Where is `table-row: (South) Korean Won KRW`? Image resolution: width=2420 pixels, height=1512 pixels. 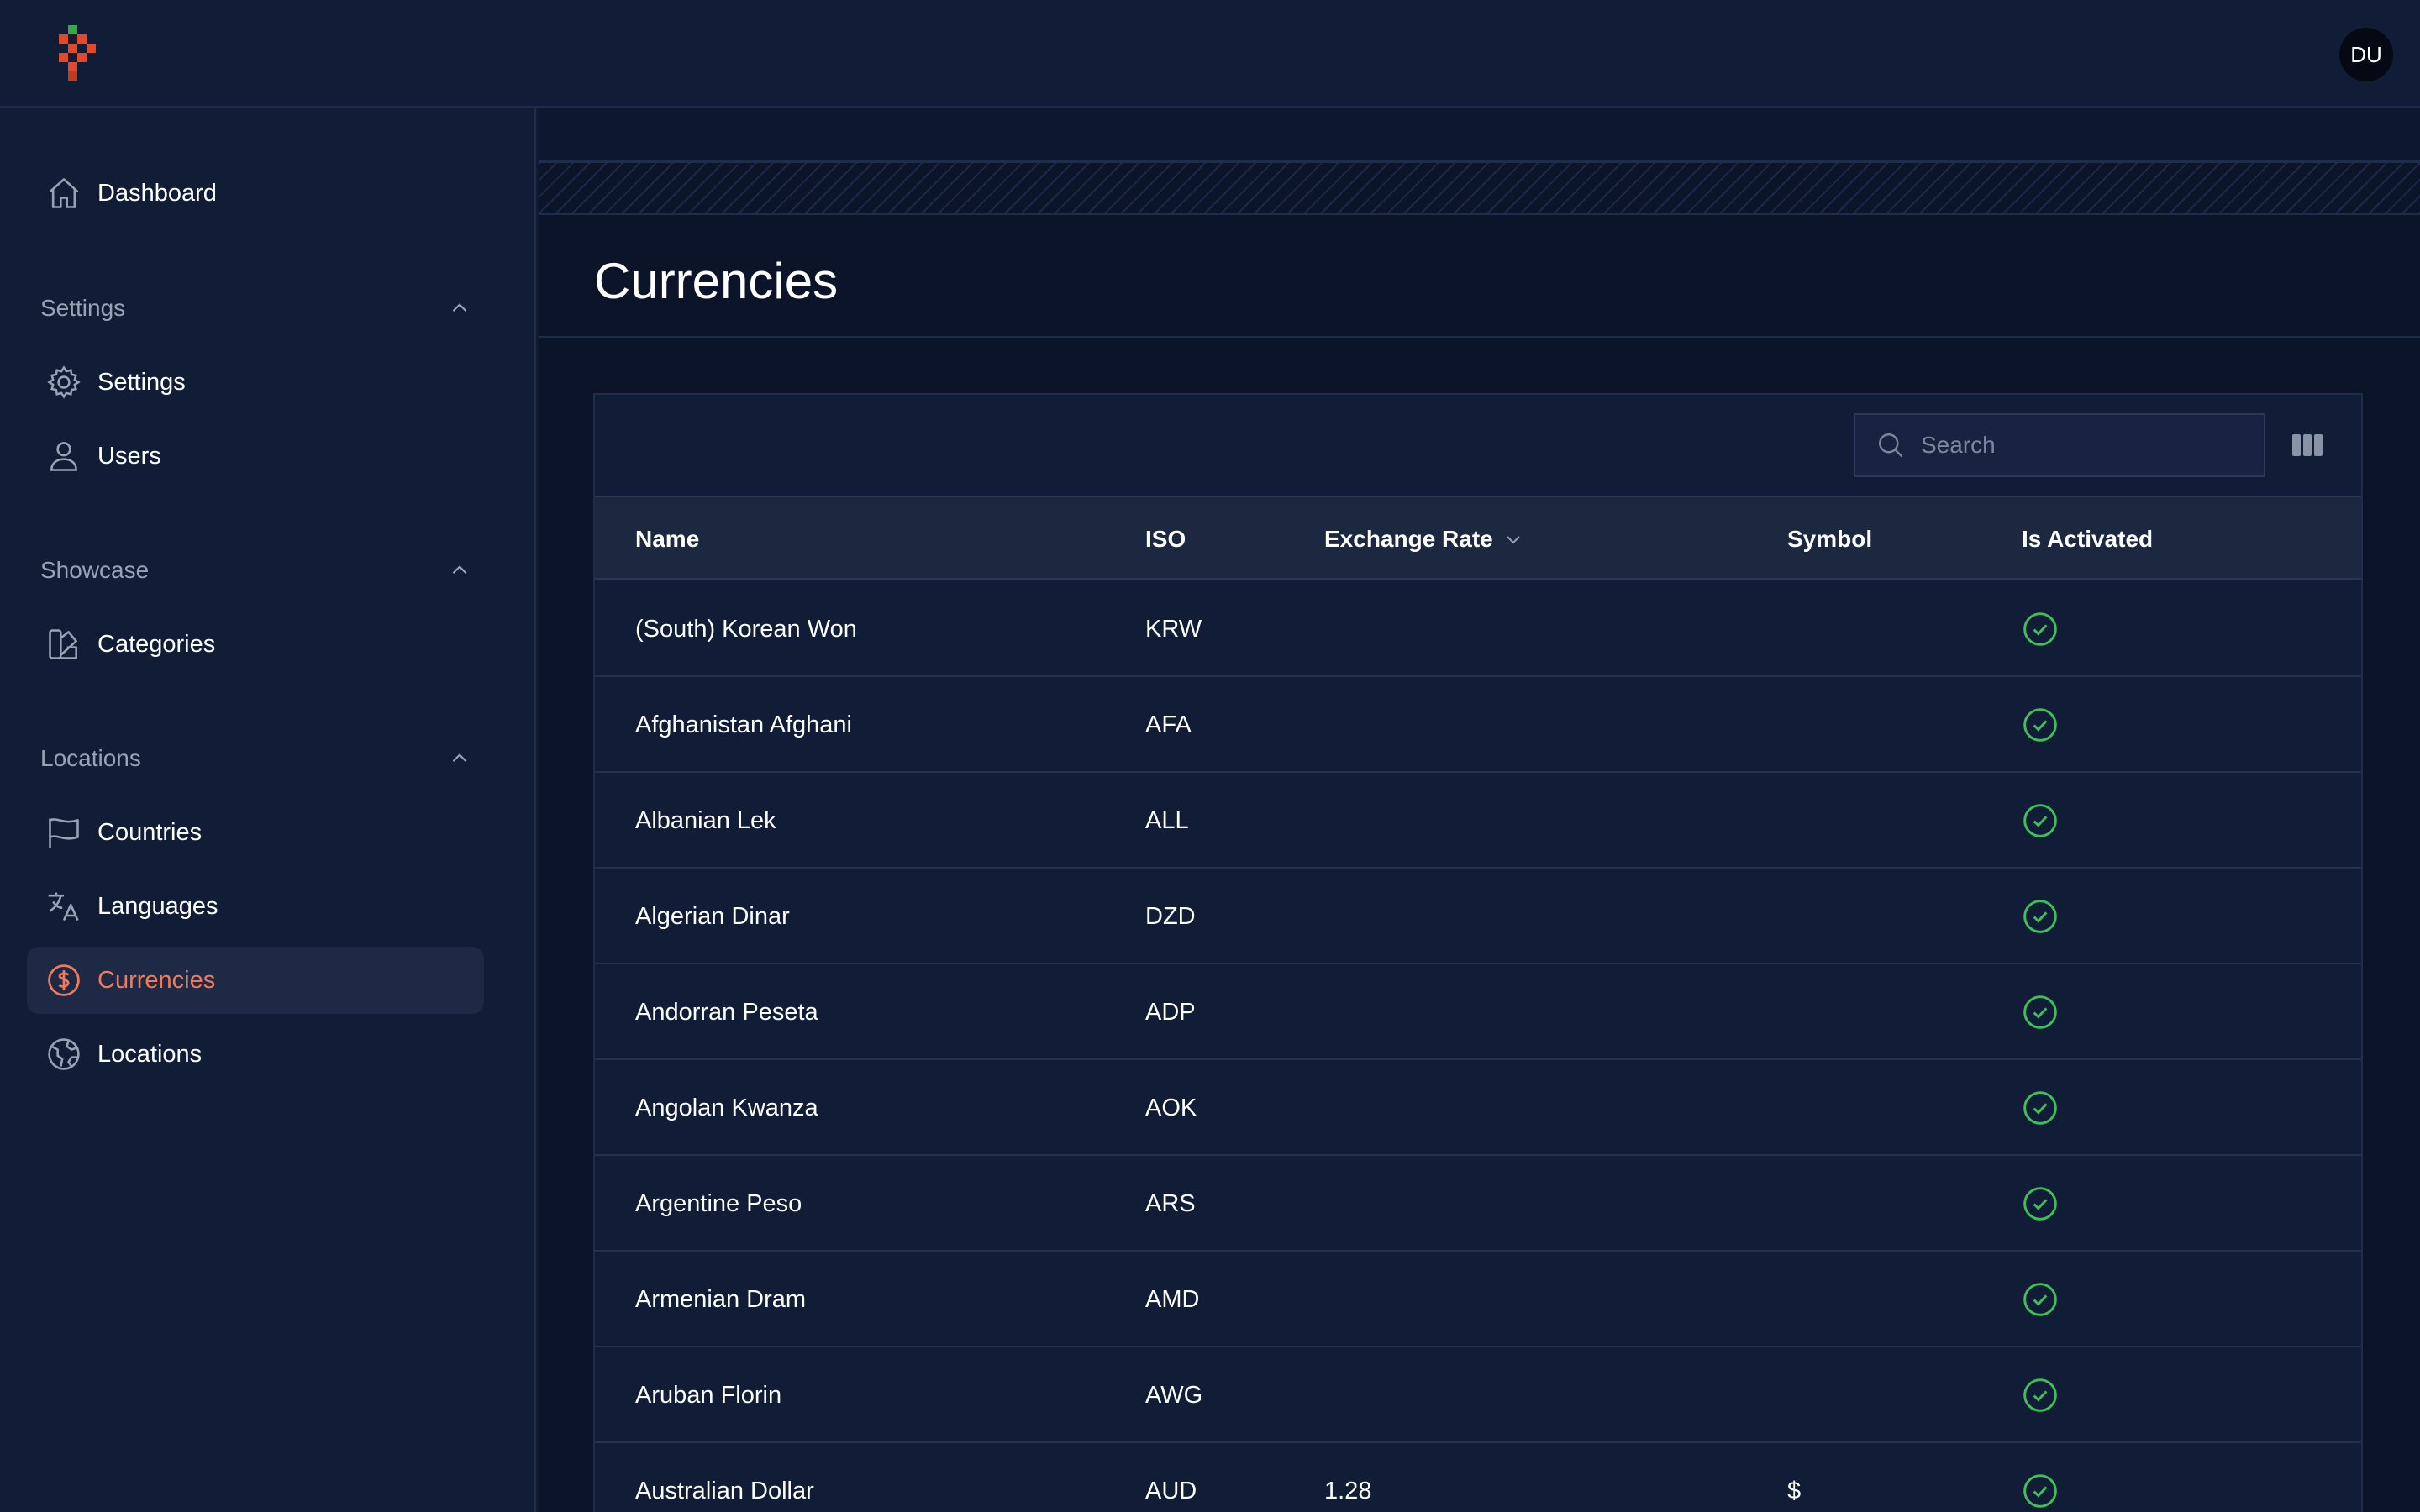
table-row: (South) Korean Won KRW is located at coordinates (1478, 629).